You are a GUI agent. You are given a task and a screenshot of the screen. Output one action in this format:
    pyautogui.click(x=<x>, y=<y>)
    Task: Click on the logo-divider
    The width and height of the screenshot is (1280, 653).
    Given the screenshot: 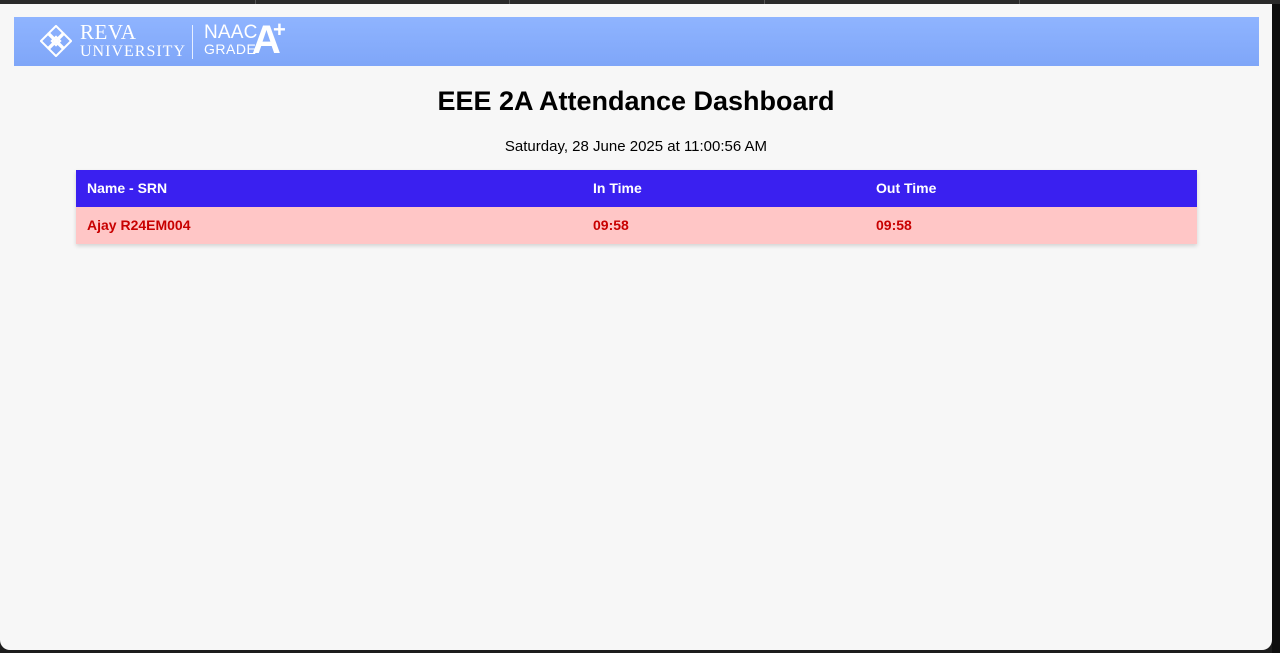 What is the action you would take?
    pyautogui.click(x=192, y=42)
    